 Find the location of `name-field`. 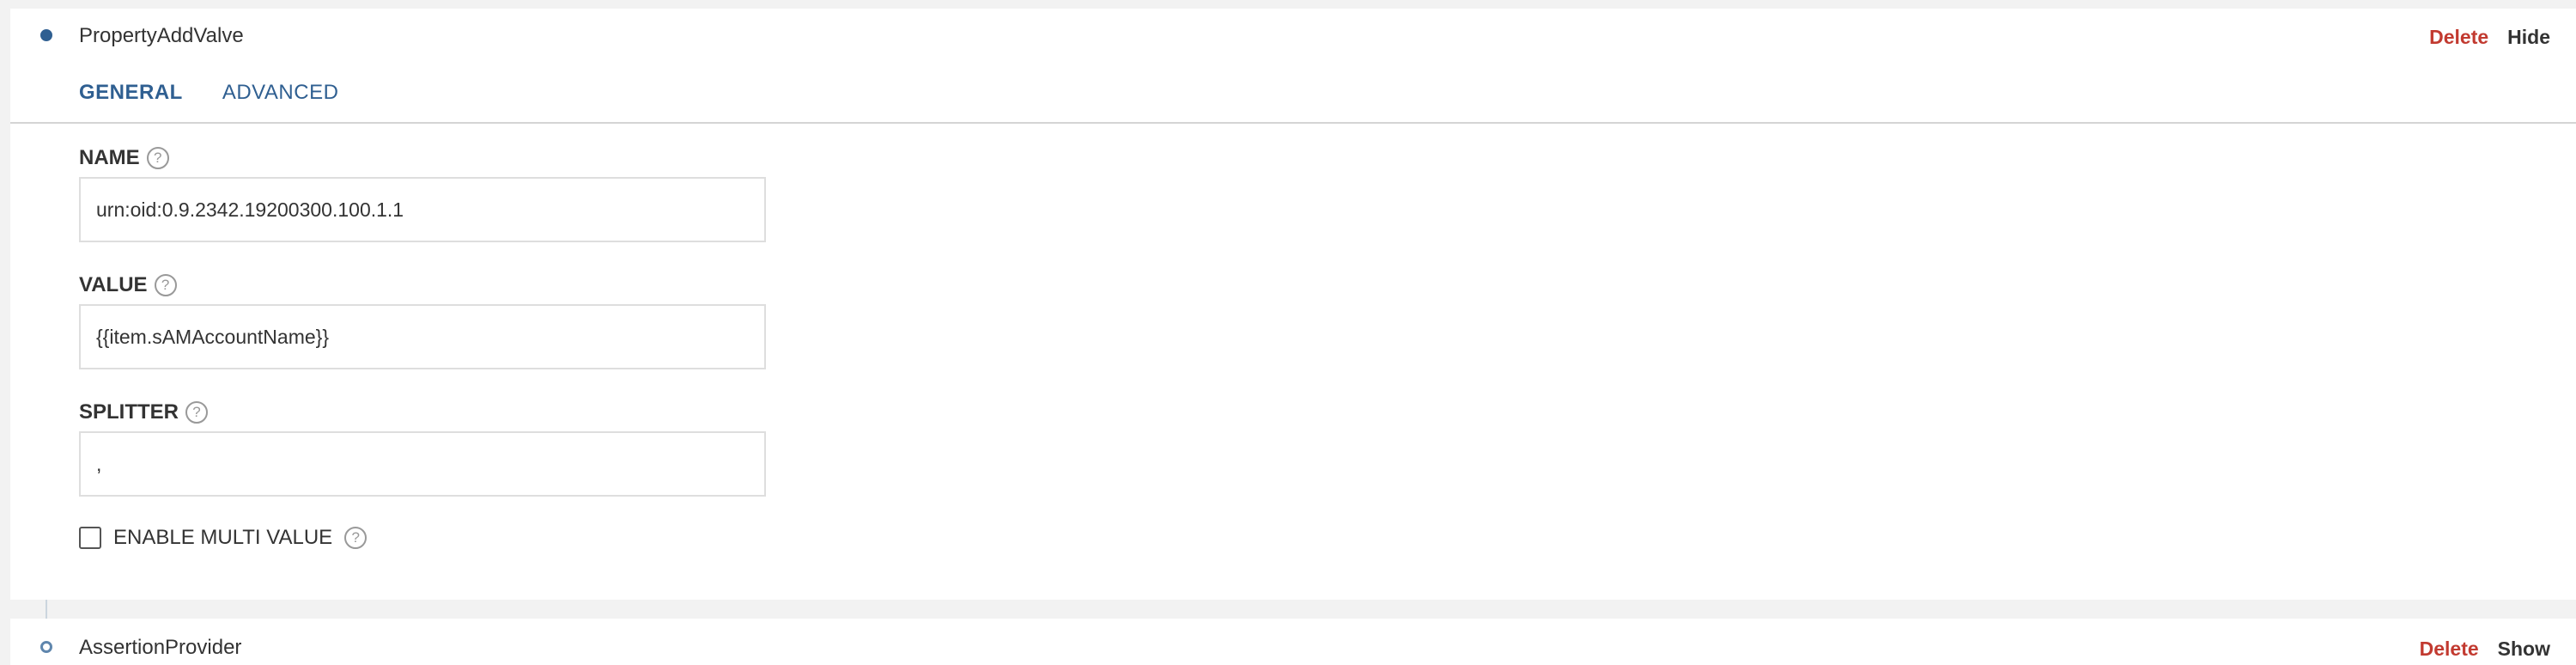

name-field is located at coordinates (422, 210).